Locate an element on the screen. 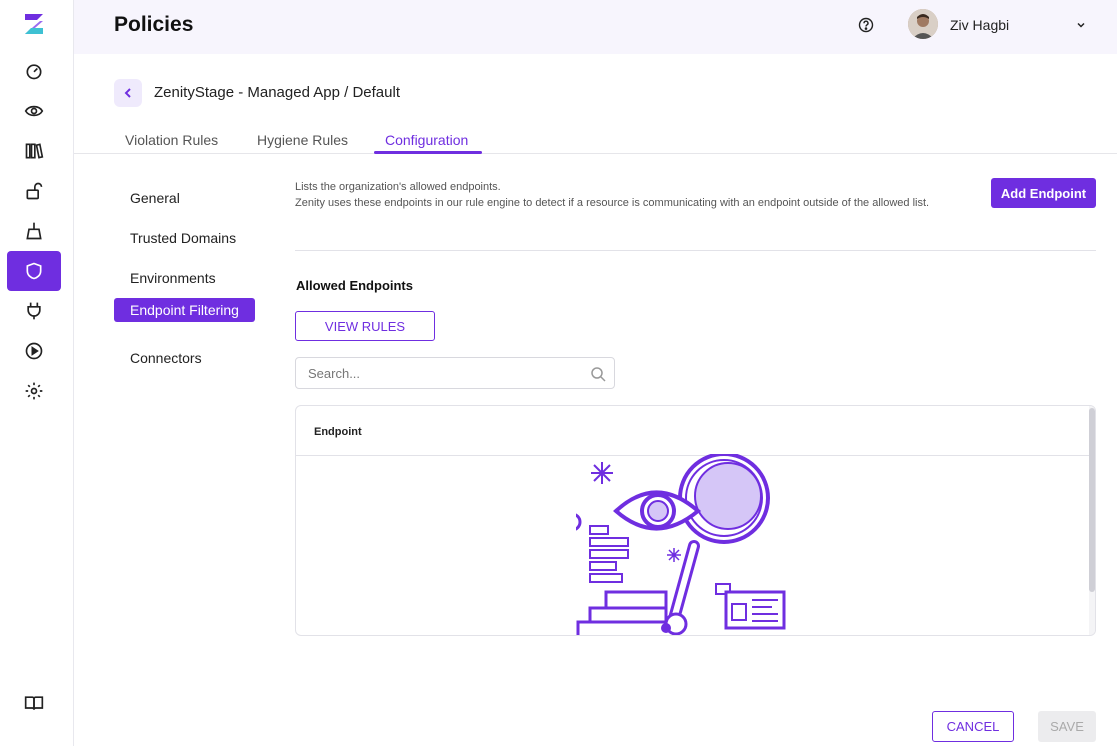 The image size is (1117, 746). rail-docs is located at coordinates (34, 703).